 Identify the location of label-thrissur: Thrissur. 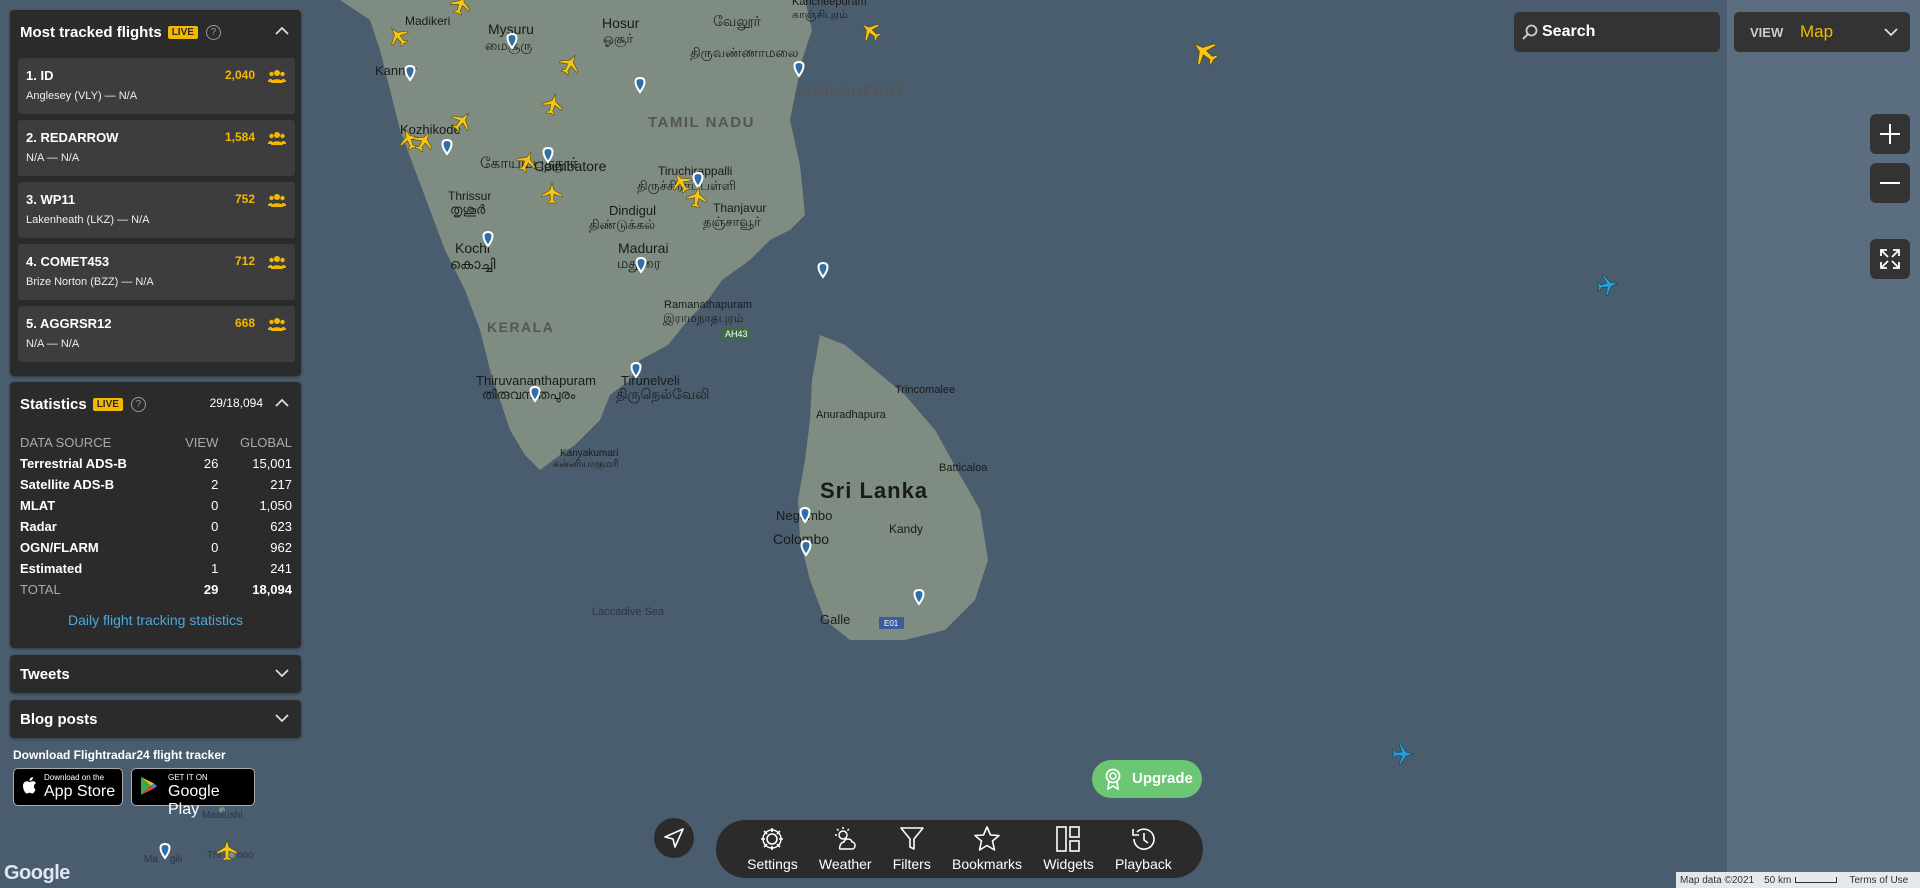
(469, 196).